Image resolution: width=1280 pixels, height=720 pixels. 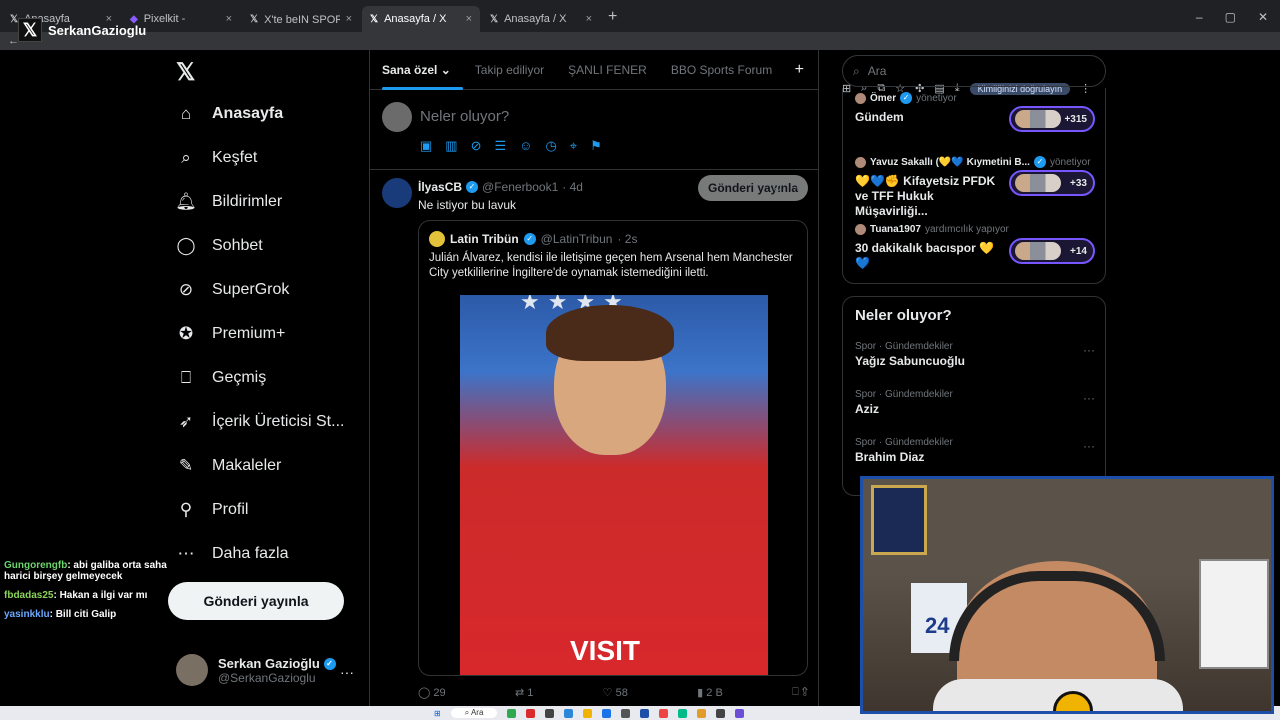 What do you see at coordinates (1052, 251) in the screenshot?
I see `space-listeners: +14` at bounding box center [1052, 251].